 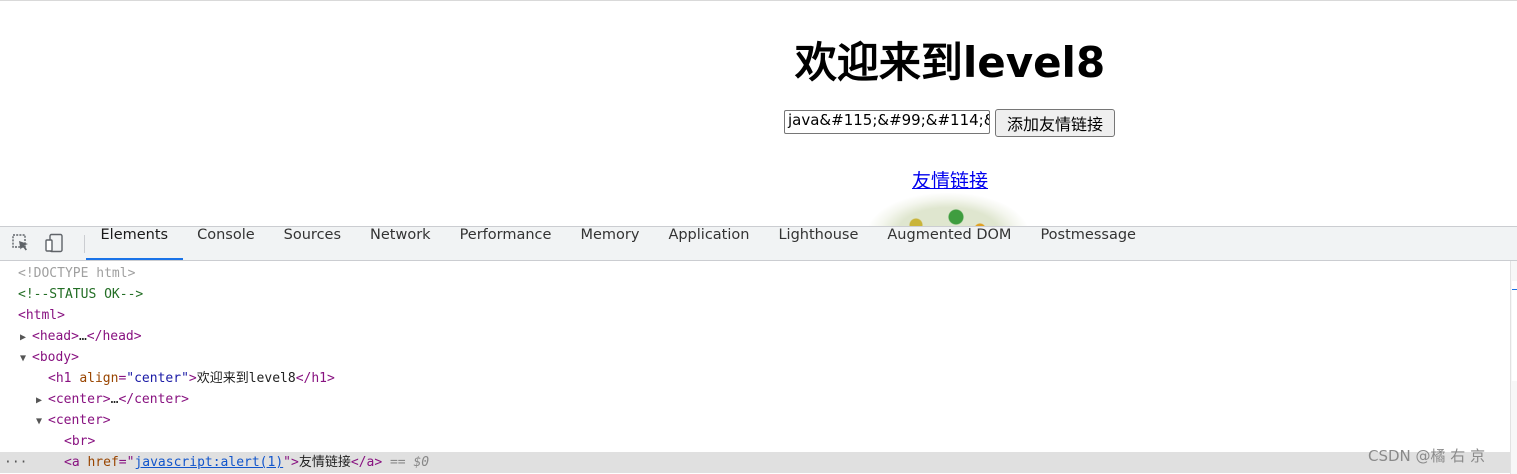 I want to click on add-link-button: 添加友情链接, so click(x=1055, y=123).